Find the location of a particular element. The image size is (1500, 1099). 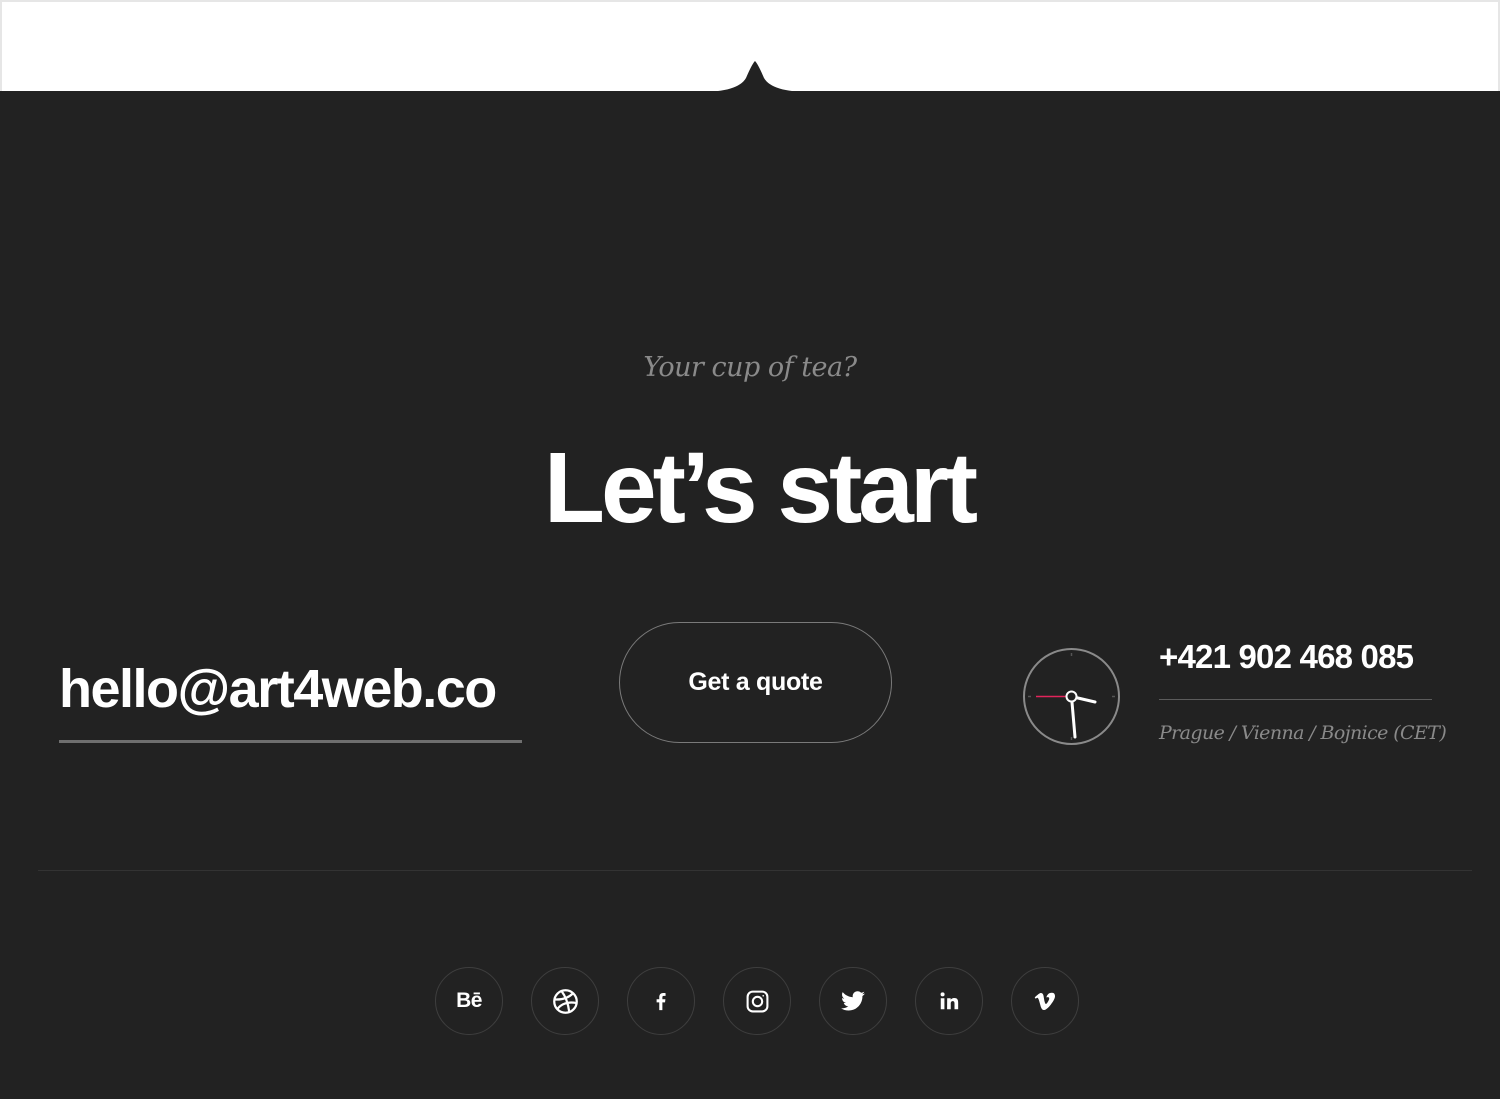

email-underline is located at coordinates (290, 741).